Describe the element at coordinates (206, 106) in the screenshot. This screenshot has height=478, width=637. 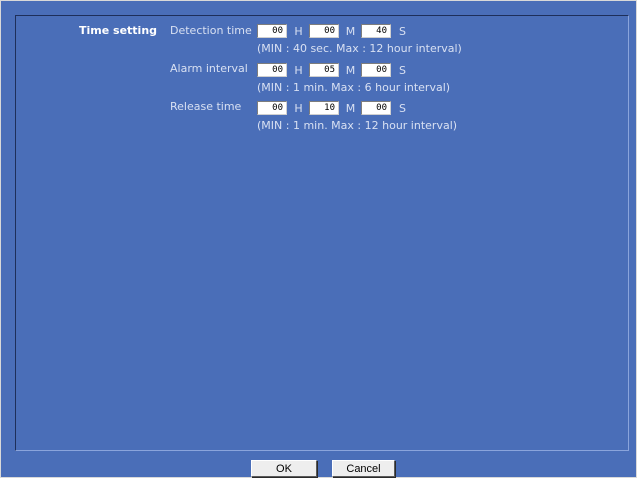
I see `release-time-label: Release time` at that location.